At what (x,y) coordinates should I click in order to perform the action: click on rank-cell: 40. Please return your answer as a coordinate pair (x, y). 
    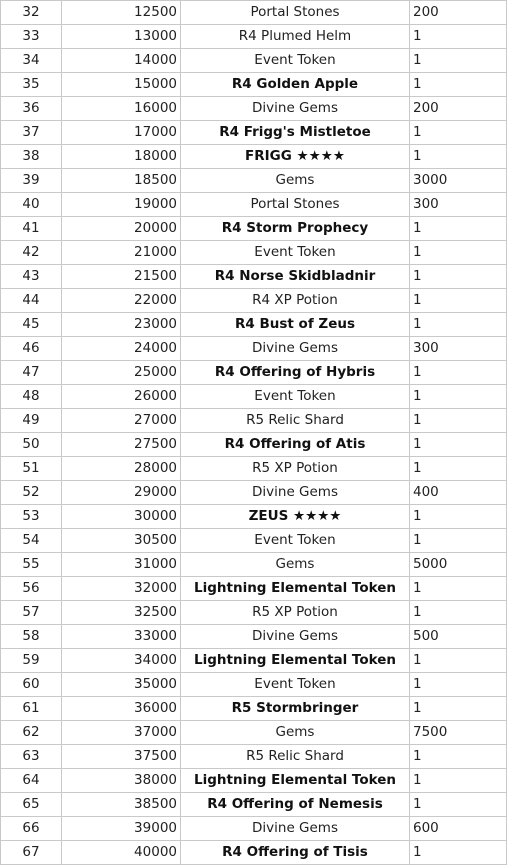
    Looking at the image, I should click on (31, 204).